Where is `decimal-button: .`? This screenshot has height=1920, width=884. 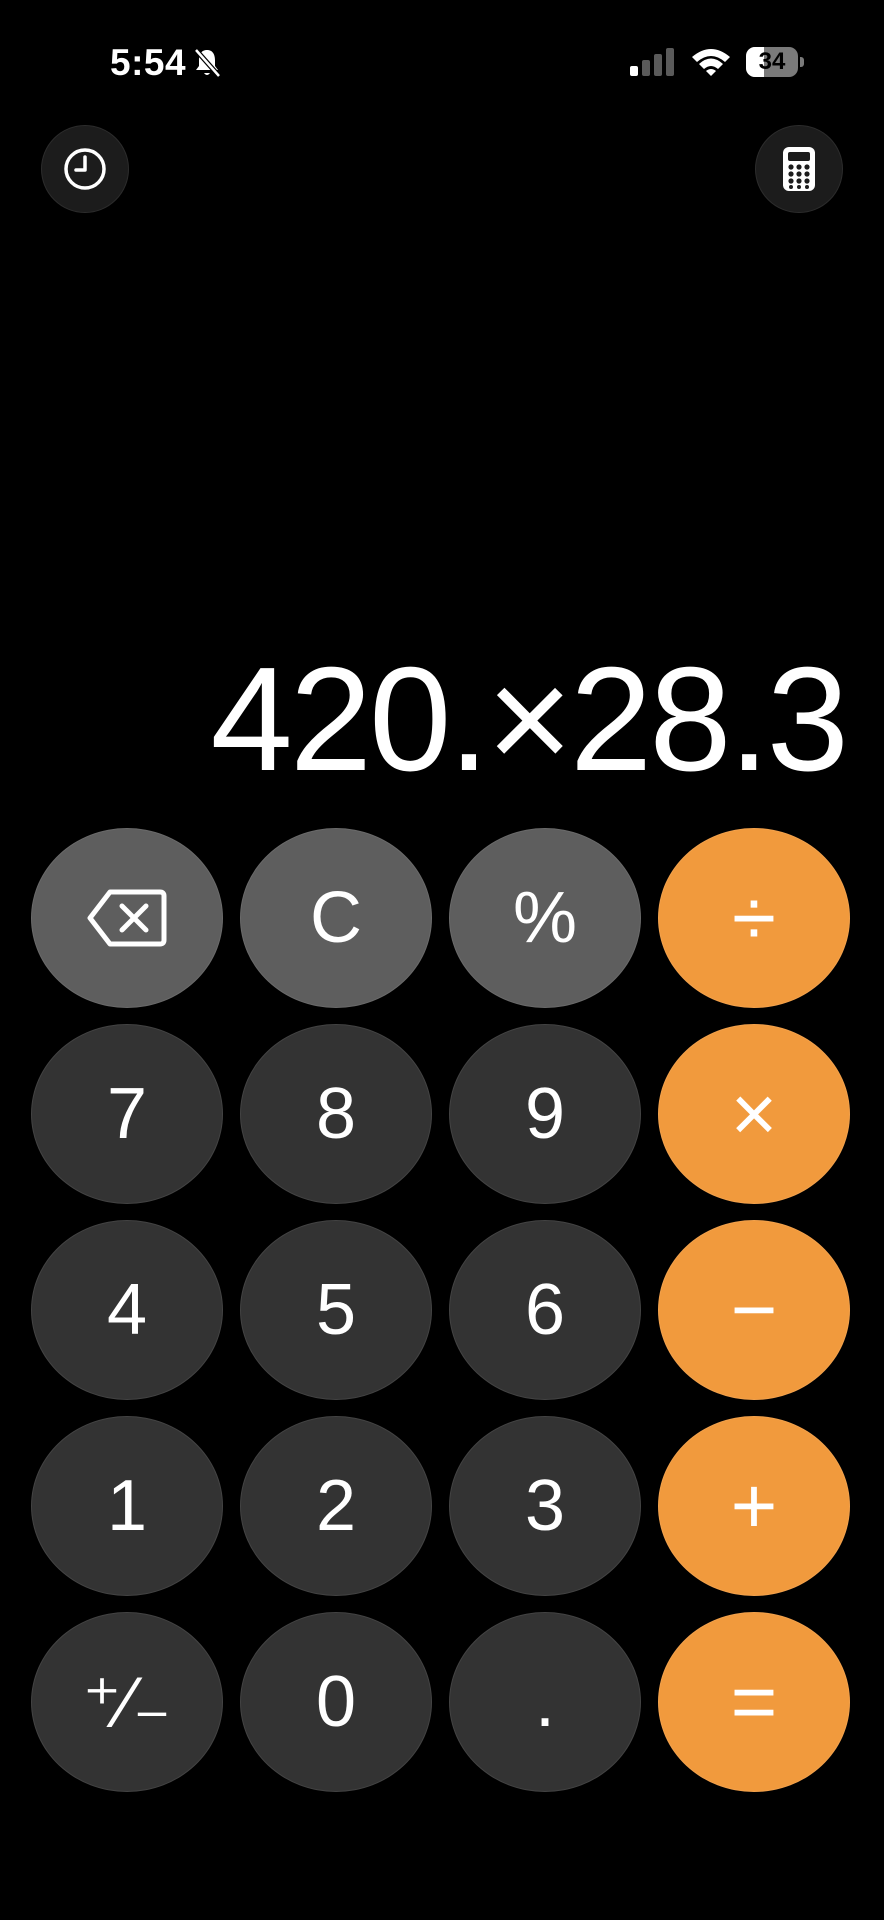 decimal-button: . is located at coordinates (545, 1702).